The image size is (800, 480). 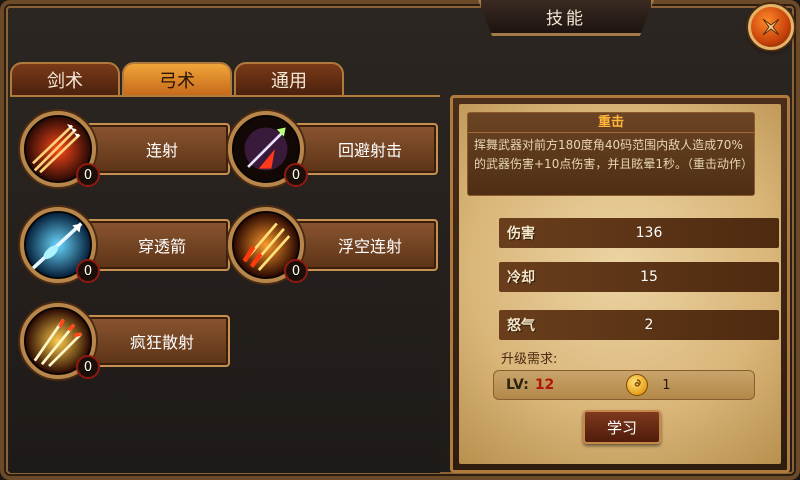 I want to click on coin-icon, so click(x=637, y=385).